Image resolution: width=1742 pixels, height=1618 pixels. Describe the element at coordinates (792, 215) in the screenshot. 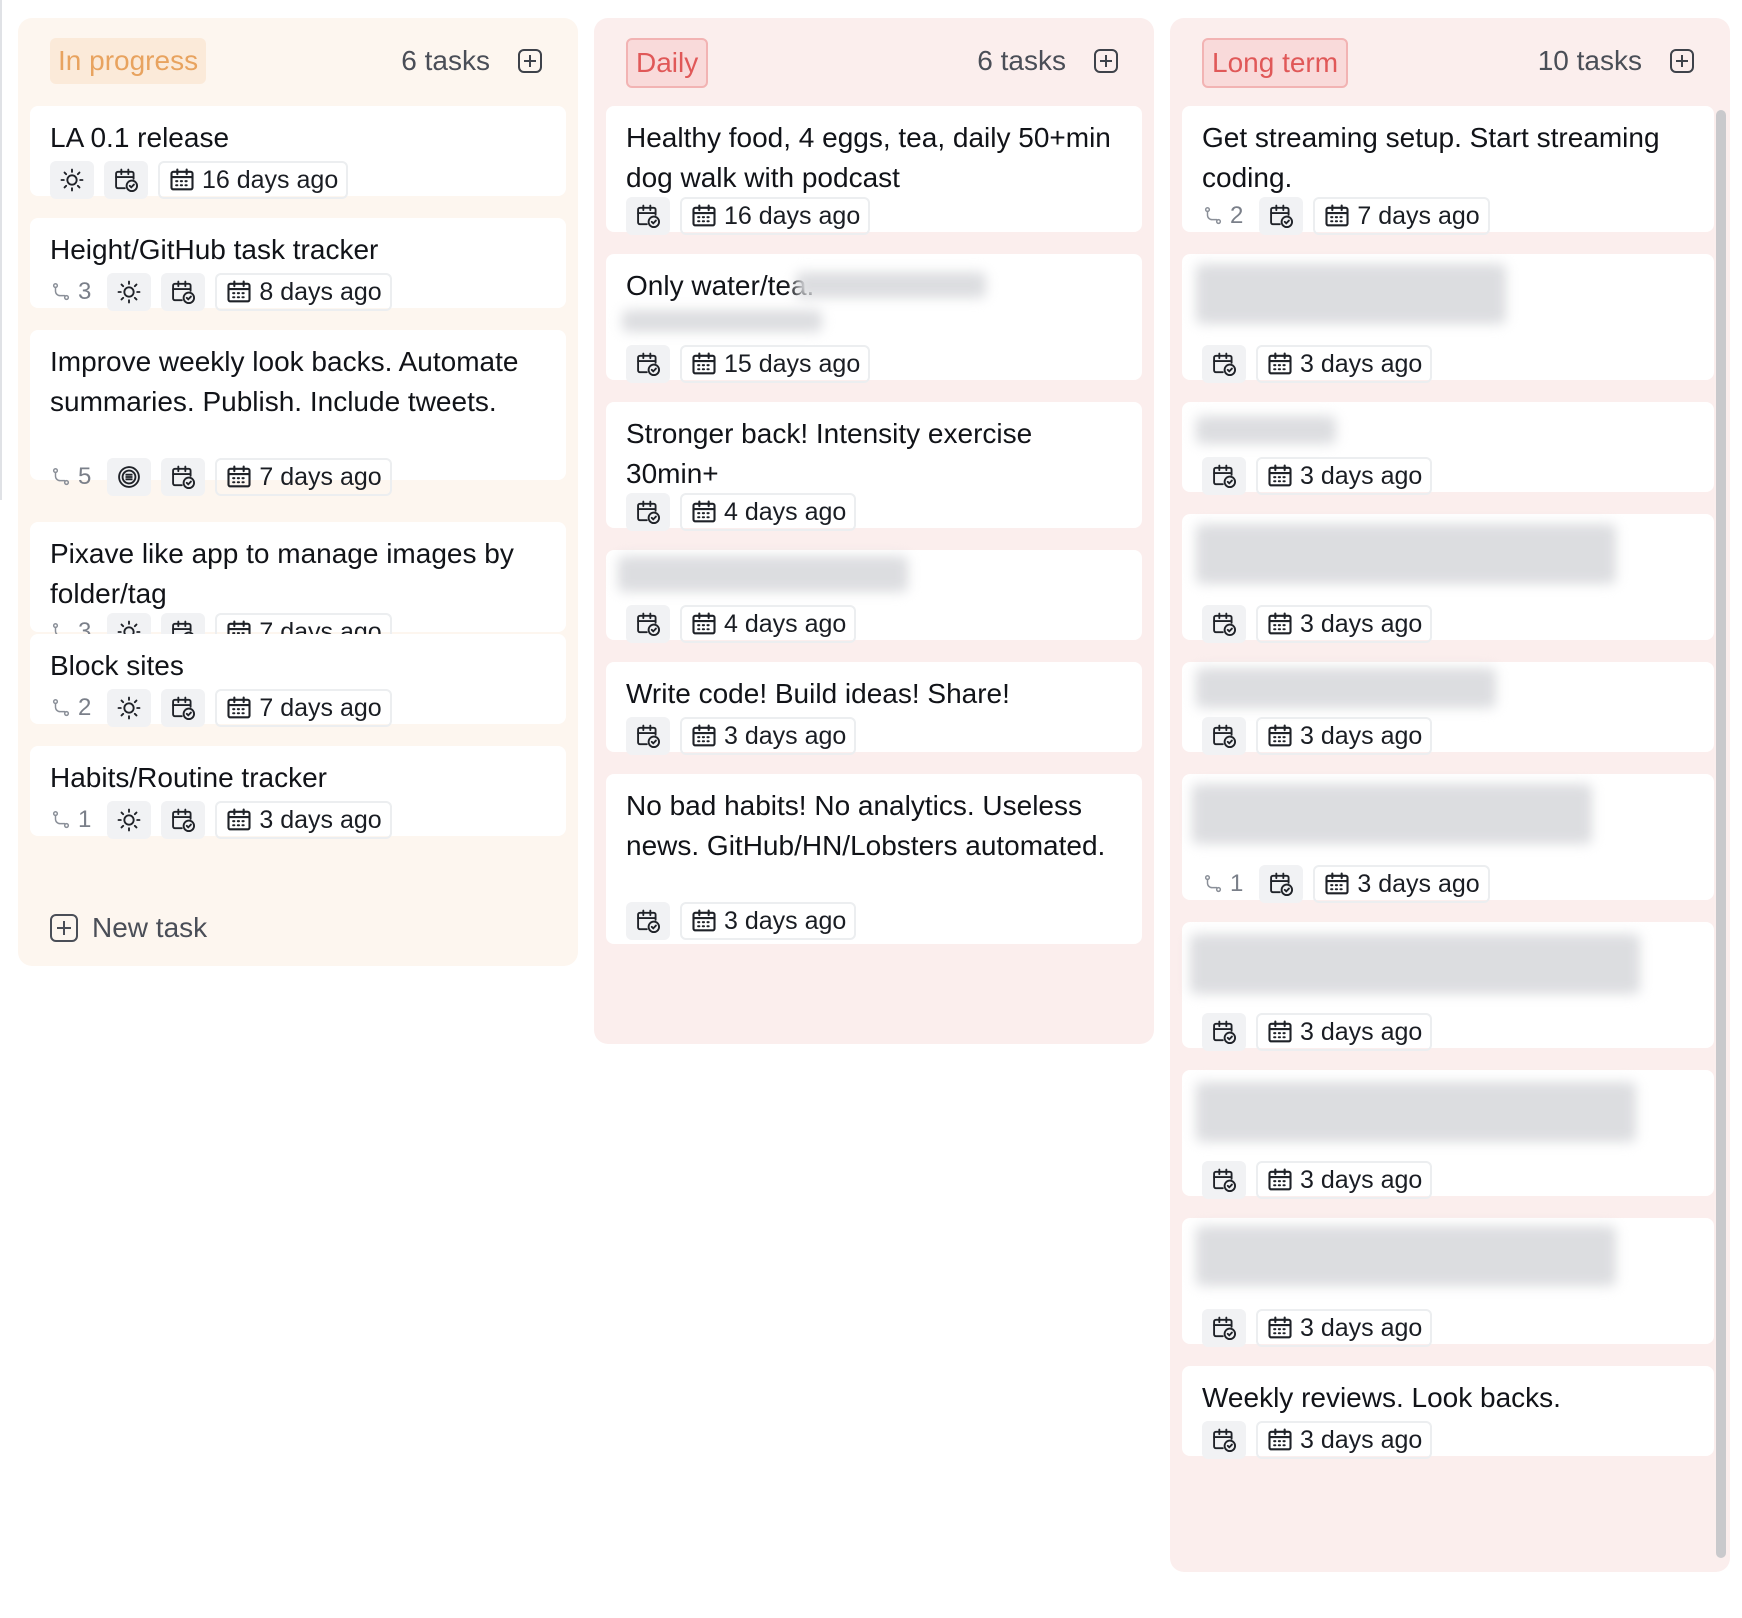

I see `due-date-text: 16 days ago` at that location.